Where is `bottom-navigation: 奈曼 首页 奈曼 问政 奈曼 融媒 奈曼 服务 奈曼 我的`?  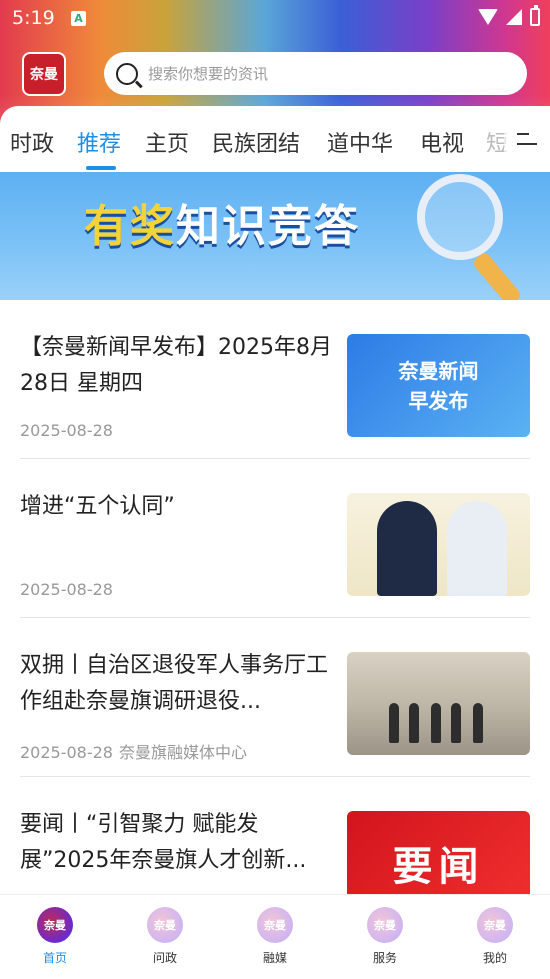
bottom-navigation: 奈曼 首页 奈曼 问政 奈曼 融媒 奈曼 服务 奈曼 我的 is located at coordinates (275, 936).